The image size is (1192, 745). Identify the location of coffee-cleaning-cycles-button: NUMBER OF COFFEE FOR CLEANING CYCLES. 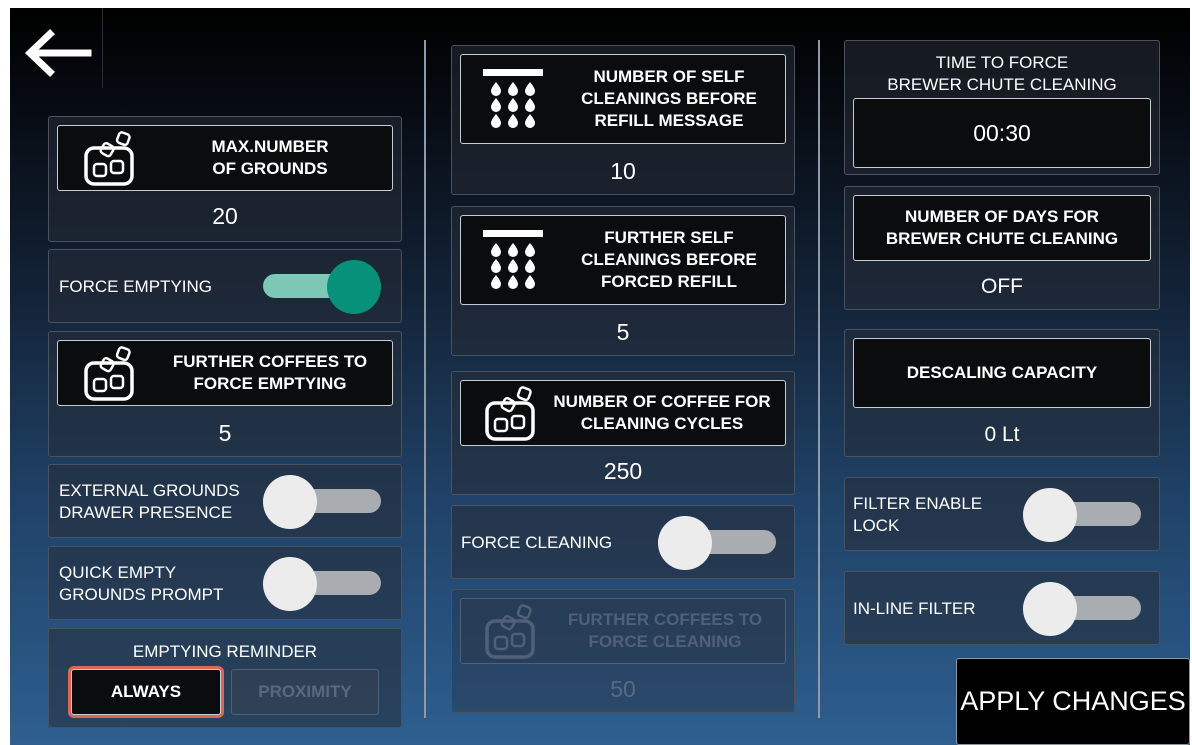
(623, 413).